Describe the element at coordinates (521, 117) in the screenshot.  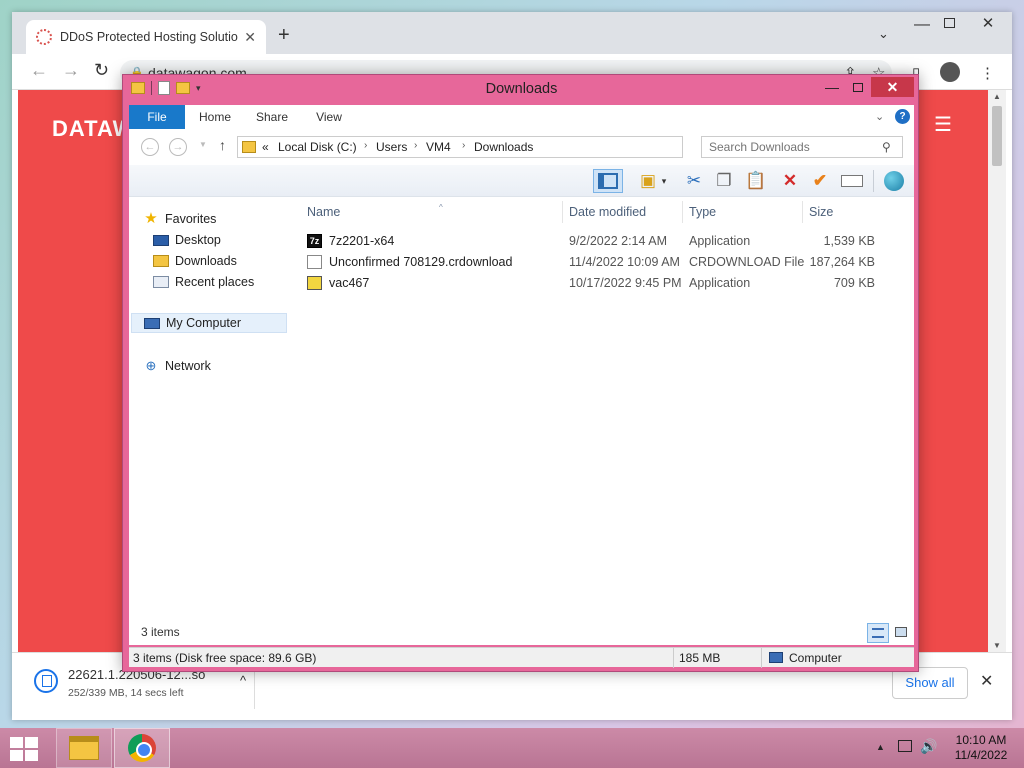
I see `ribbon-tabs: File Home Share View ⌄ ?` at that location.